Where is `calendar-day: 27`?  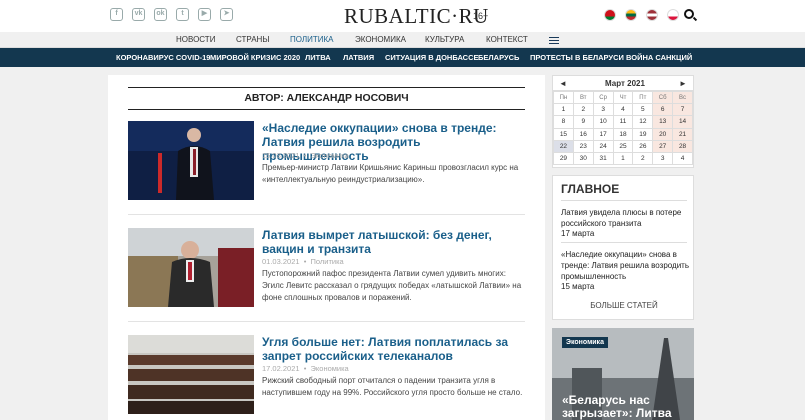 calendar-day: 27 is located at coordinates (663, 146).